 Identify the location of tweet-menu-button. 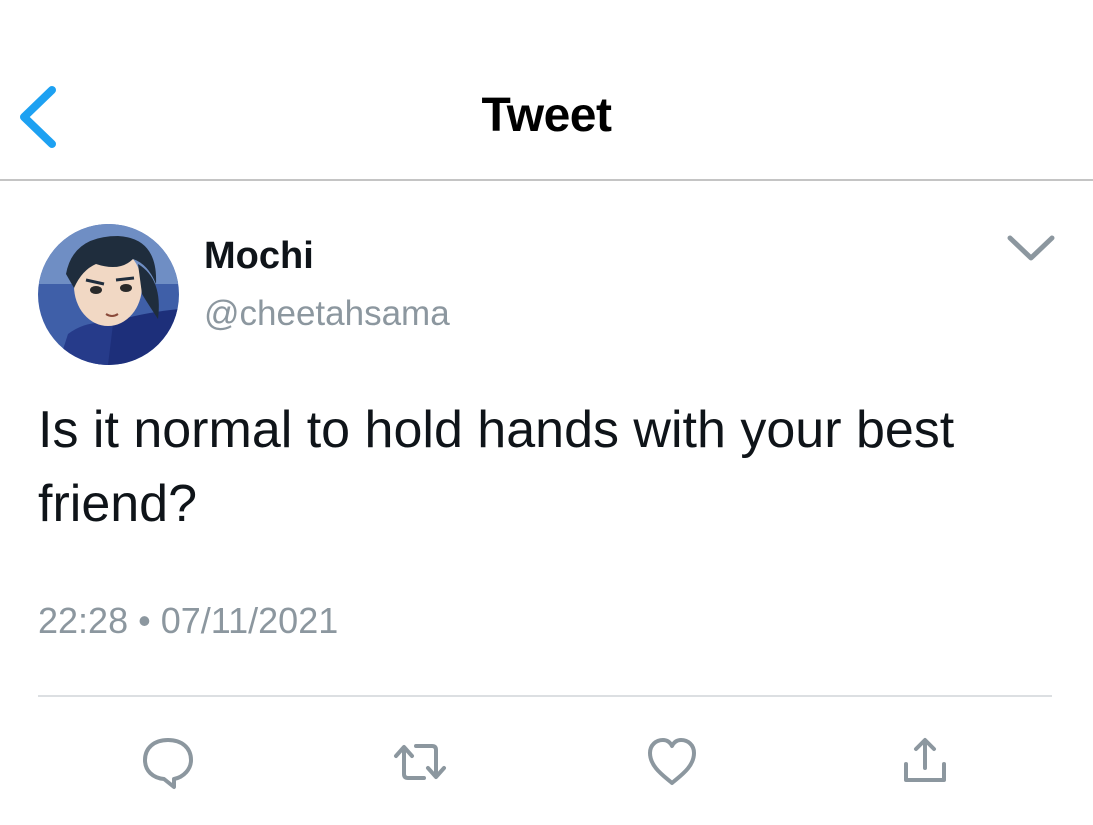
(1031, 248).